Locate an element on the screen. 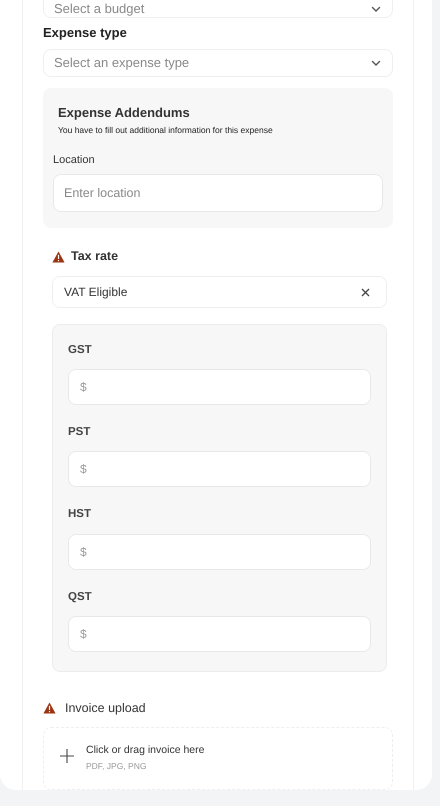 The width and height of the screenshot is (440, 806). field-label: GST is located at coordinates (80, 350).